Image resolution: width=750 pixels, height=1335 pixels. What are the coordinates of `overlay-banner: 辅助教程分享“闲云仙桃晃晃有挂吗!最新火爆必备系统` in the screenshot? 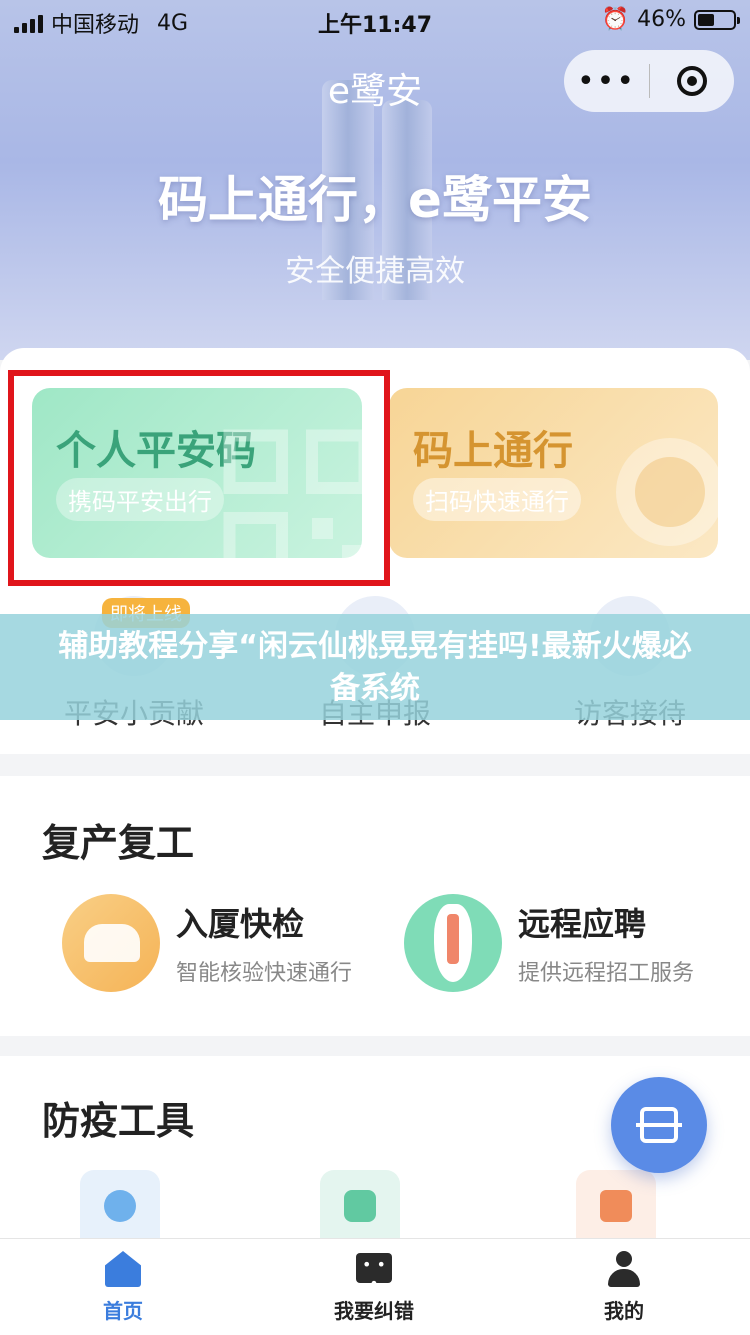 It's located at (375, 667).